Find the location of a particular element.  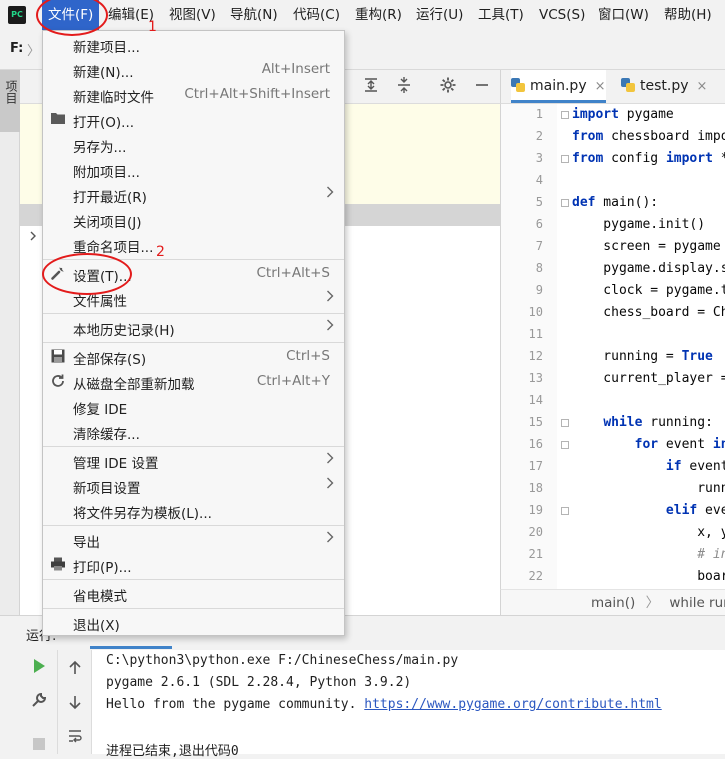

menu-refactor: 重构(R) is located at coordinates (378, 15).